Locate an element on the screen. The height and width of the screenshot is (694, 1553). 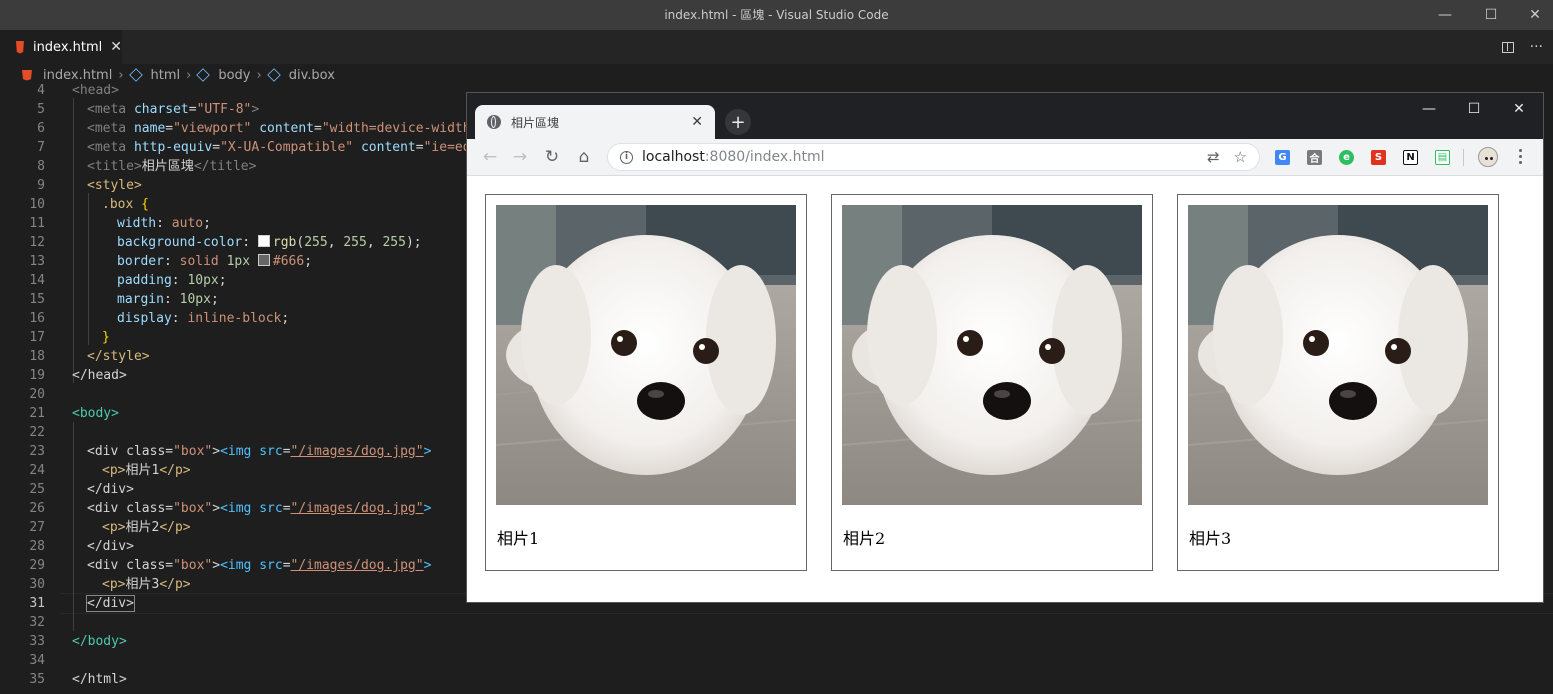
line-number: 15 is located at coordinates (37, 299).